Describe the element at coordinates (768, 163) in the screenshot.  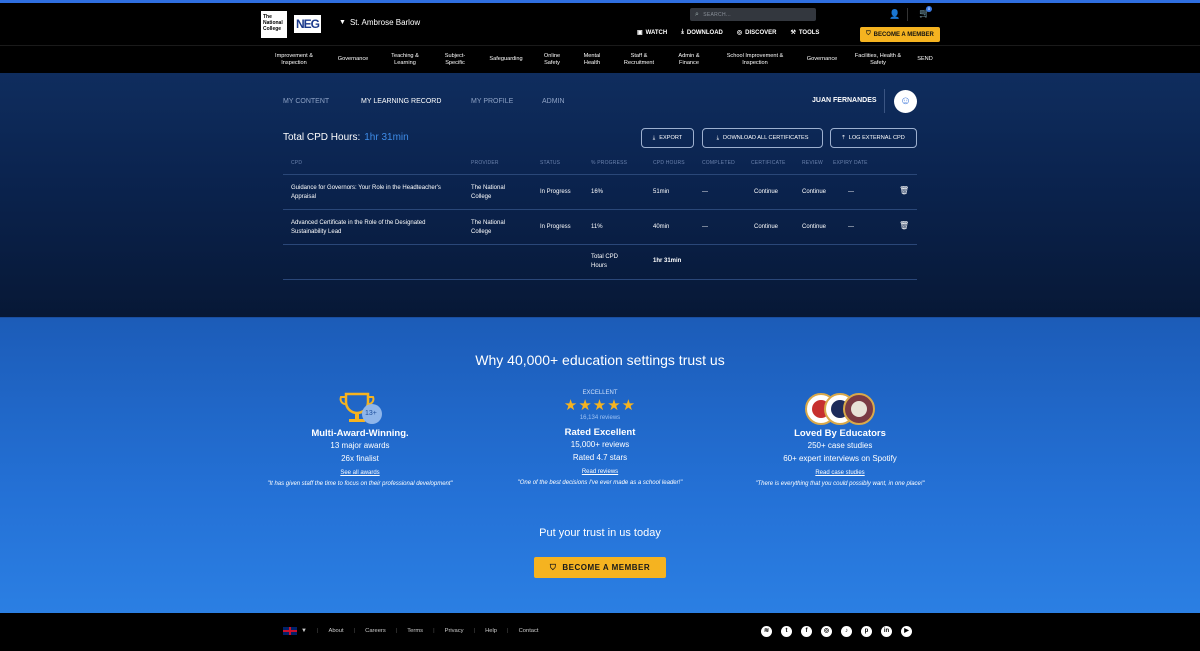
I see `column-header: CERTIFICATE` at that location.